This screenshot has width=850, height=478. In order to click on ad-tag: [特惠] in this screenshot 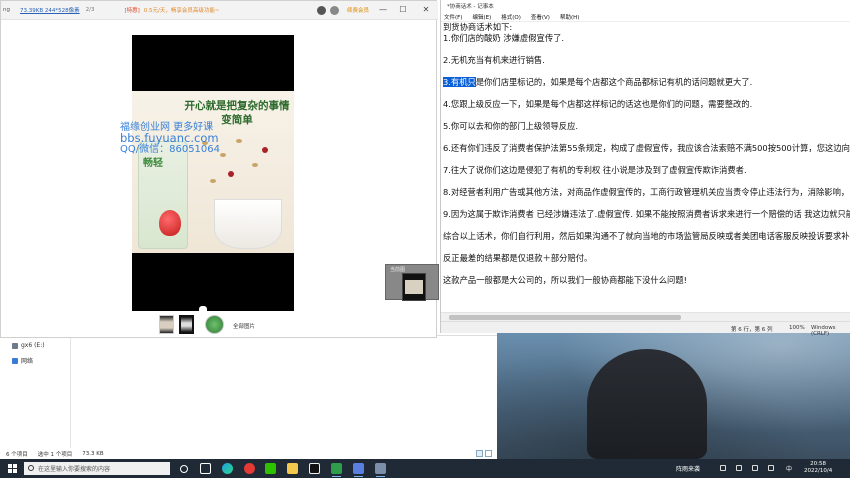, I will do `click(131, 10)`.